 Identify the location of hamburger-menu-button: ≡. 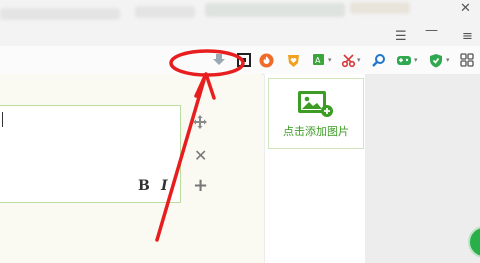
(467, 37).